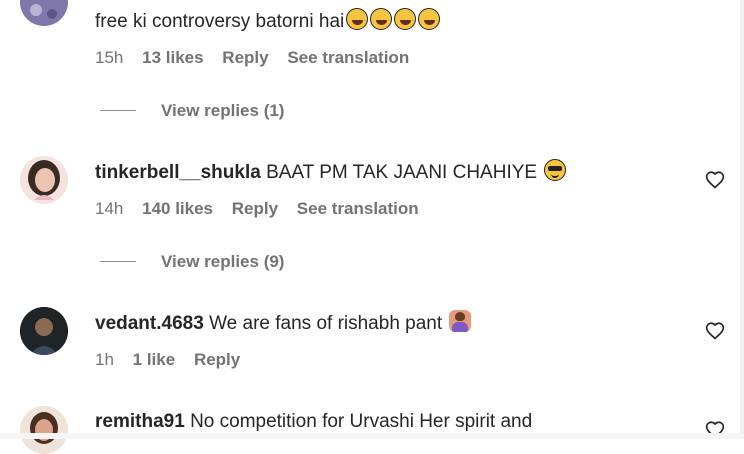 Image resolution: width=744 pixels, height=454 pixels. I want to click on comment-username: vedant.4683, so click(149, 323).